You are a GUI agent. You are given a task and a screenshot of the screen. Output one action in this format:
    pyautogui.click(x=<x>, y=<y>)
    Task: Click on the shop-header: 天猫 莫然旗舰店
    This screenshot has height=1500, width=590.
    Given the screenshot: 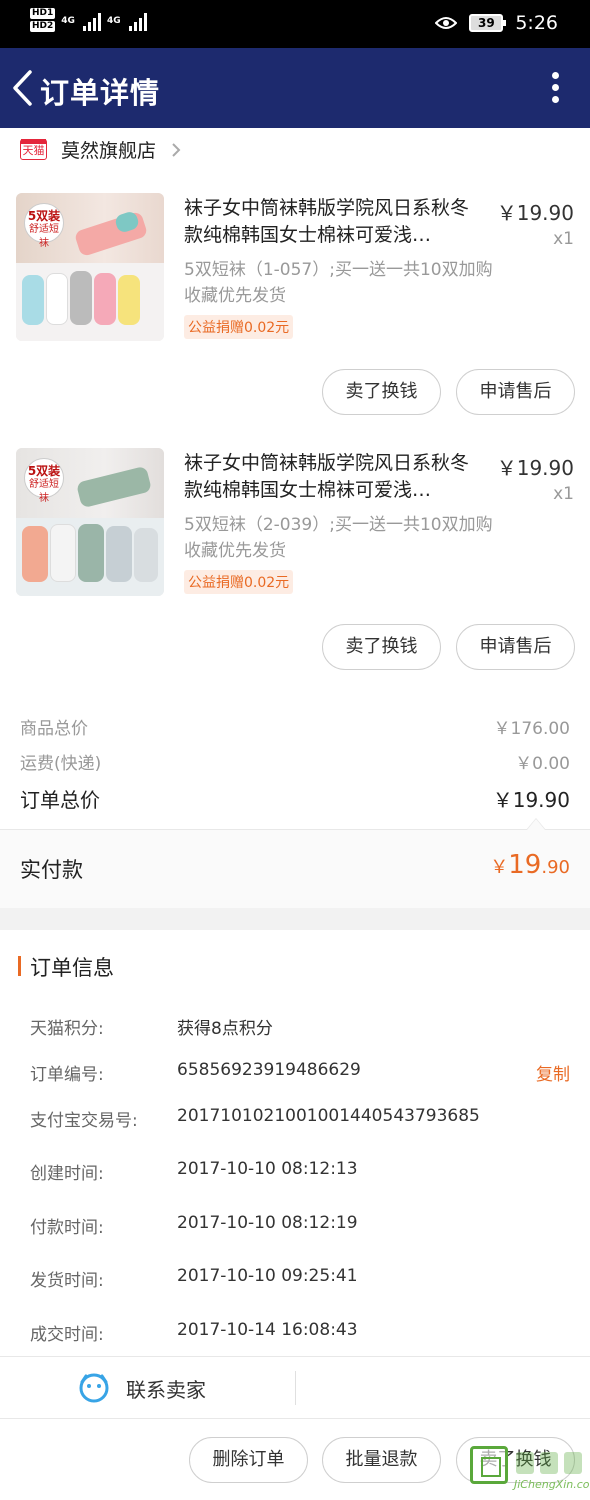 What is the action you would take?
    pyautogui.click(x=101, y=149)
    